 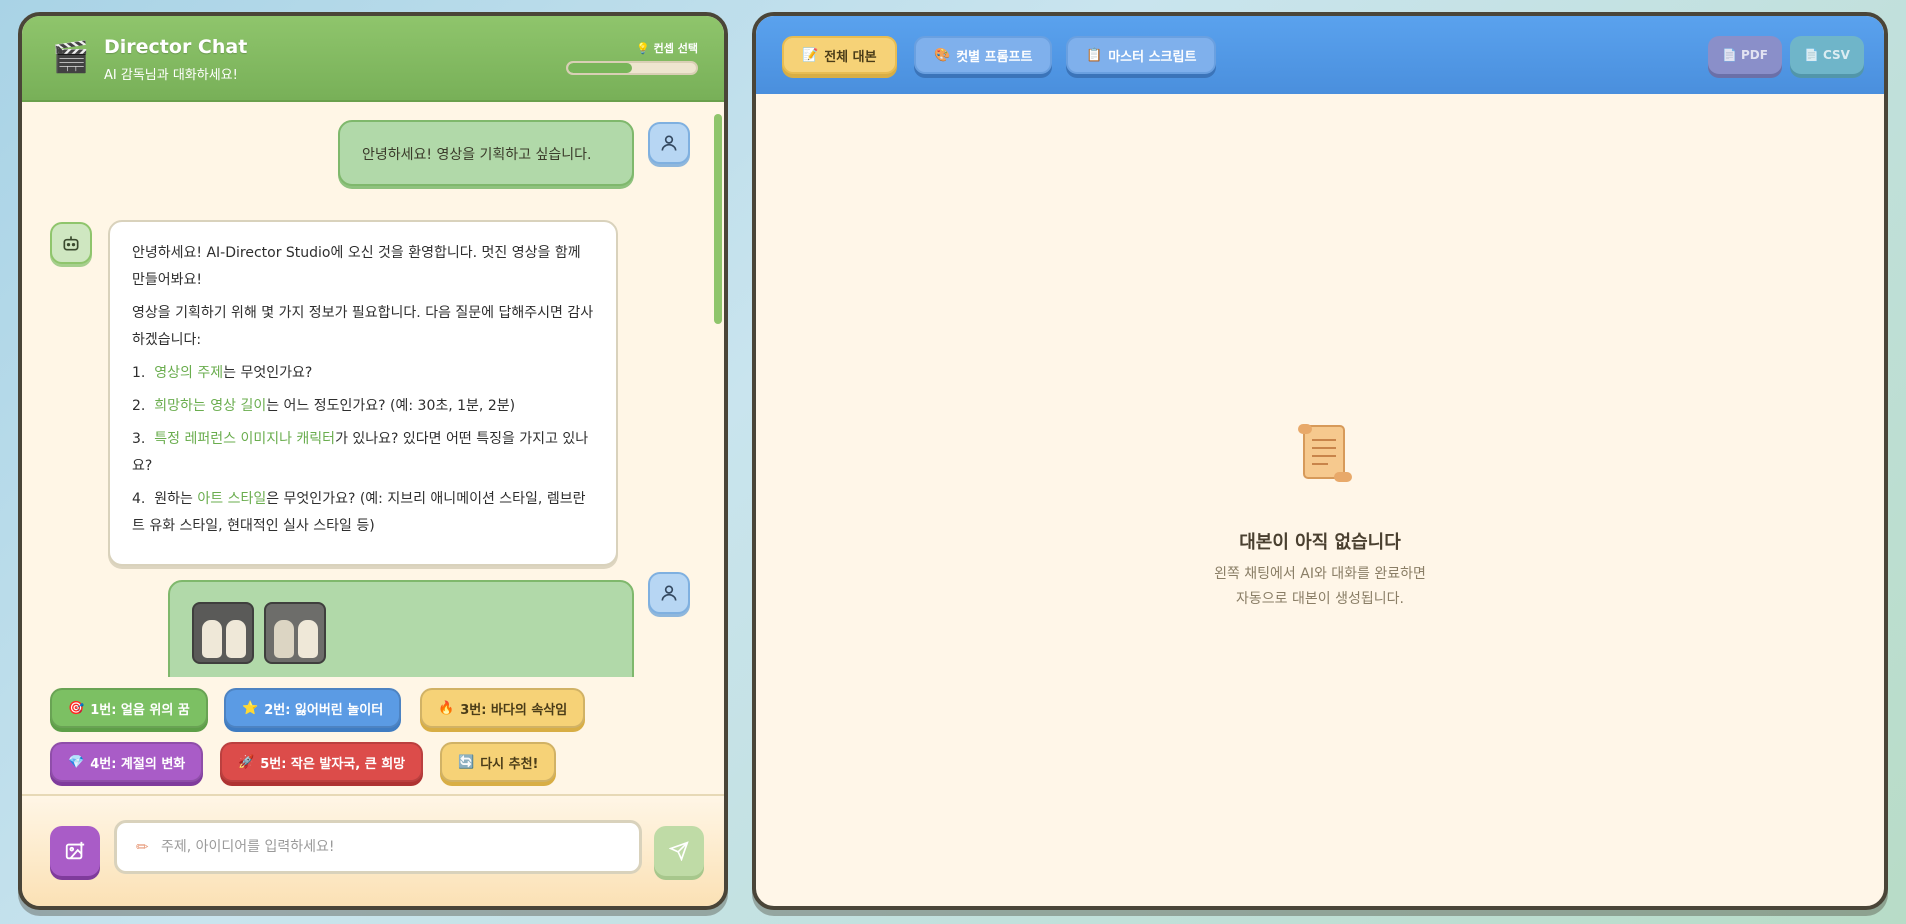 What do you see at coordinates (1320, 542) in the screenshot?
I see `empty-state-title: 대본이 아직 없습니다` at bounding box center [1320, 542].